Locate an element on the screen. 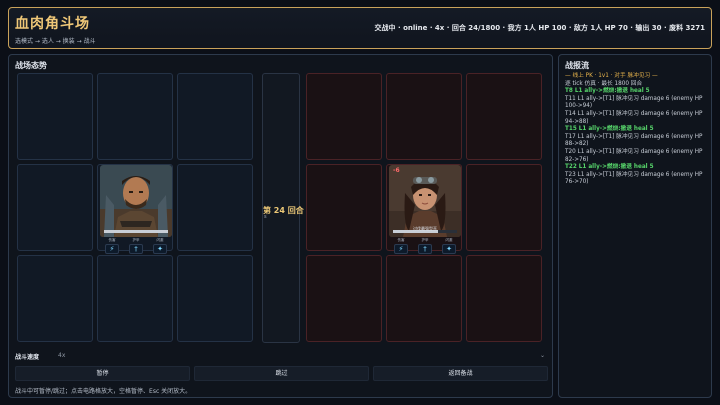 This screenshot has height=405, width=720. round-label: 第 24 回合 is located at coordinates (283, 210).